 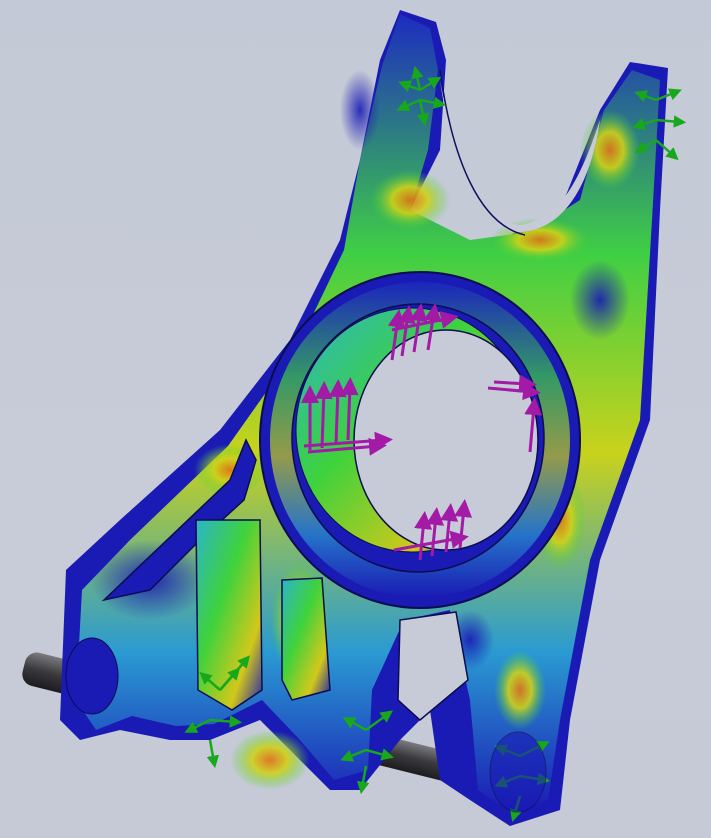 What do you see at coordinates (306, 639) in the screenshot?
I see `window-mid-slot` at bounding box center [306, 639].